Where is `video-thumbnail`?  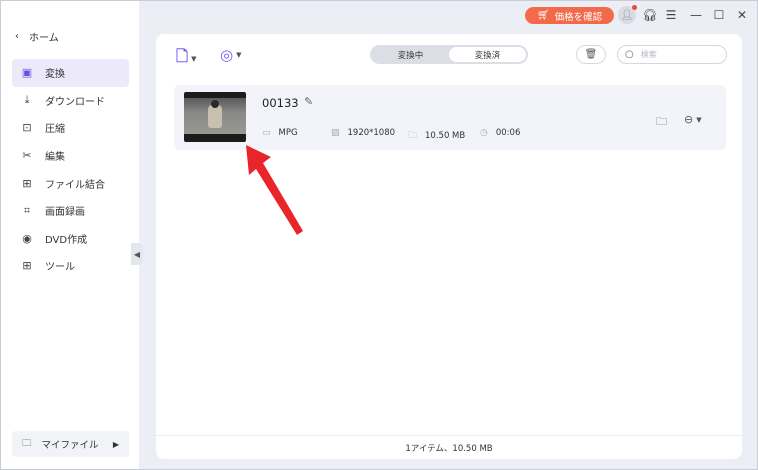
video-thumbnail is located at coordinates (215, 117).